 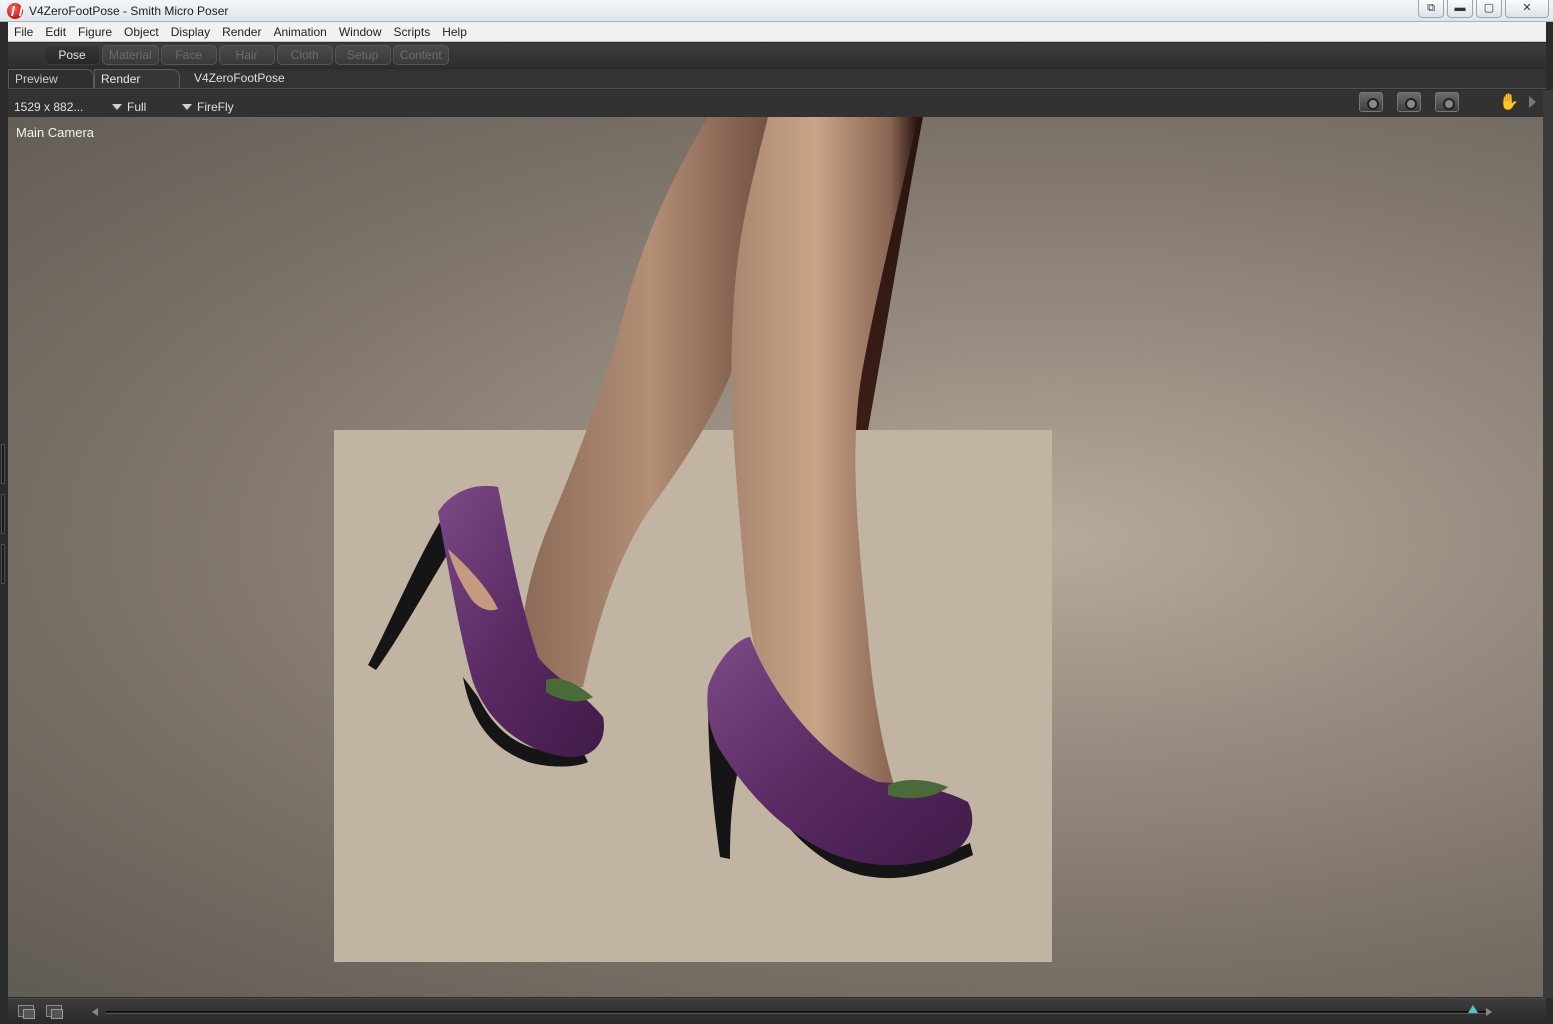 I want to click on renderer-value: FireFly, so click(x=215, y=106).